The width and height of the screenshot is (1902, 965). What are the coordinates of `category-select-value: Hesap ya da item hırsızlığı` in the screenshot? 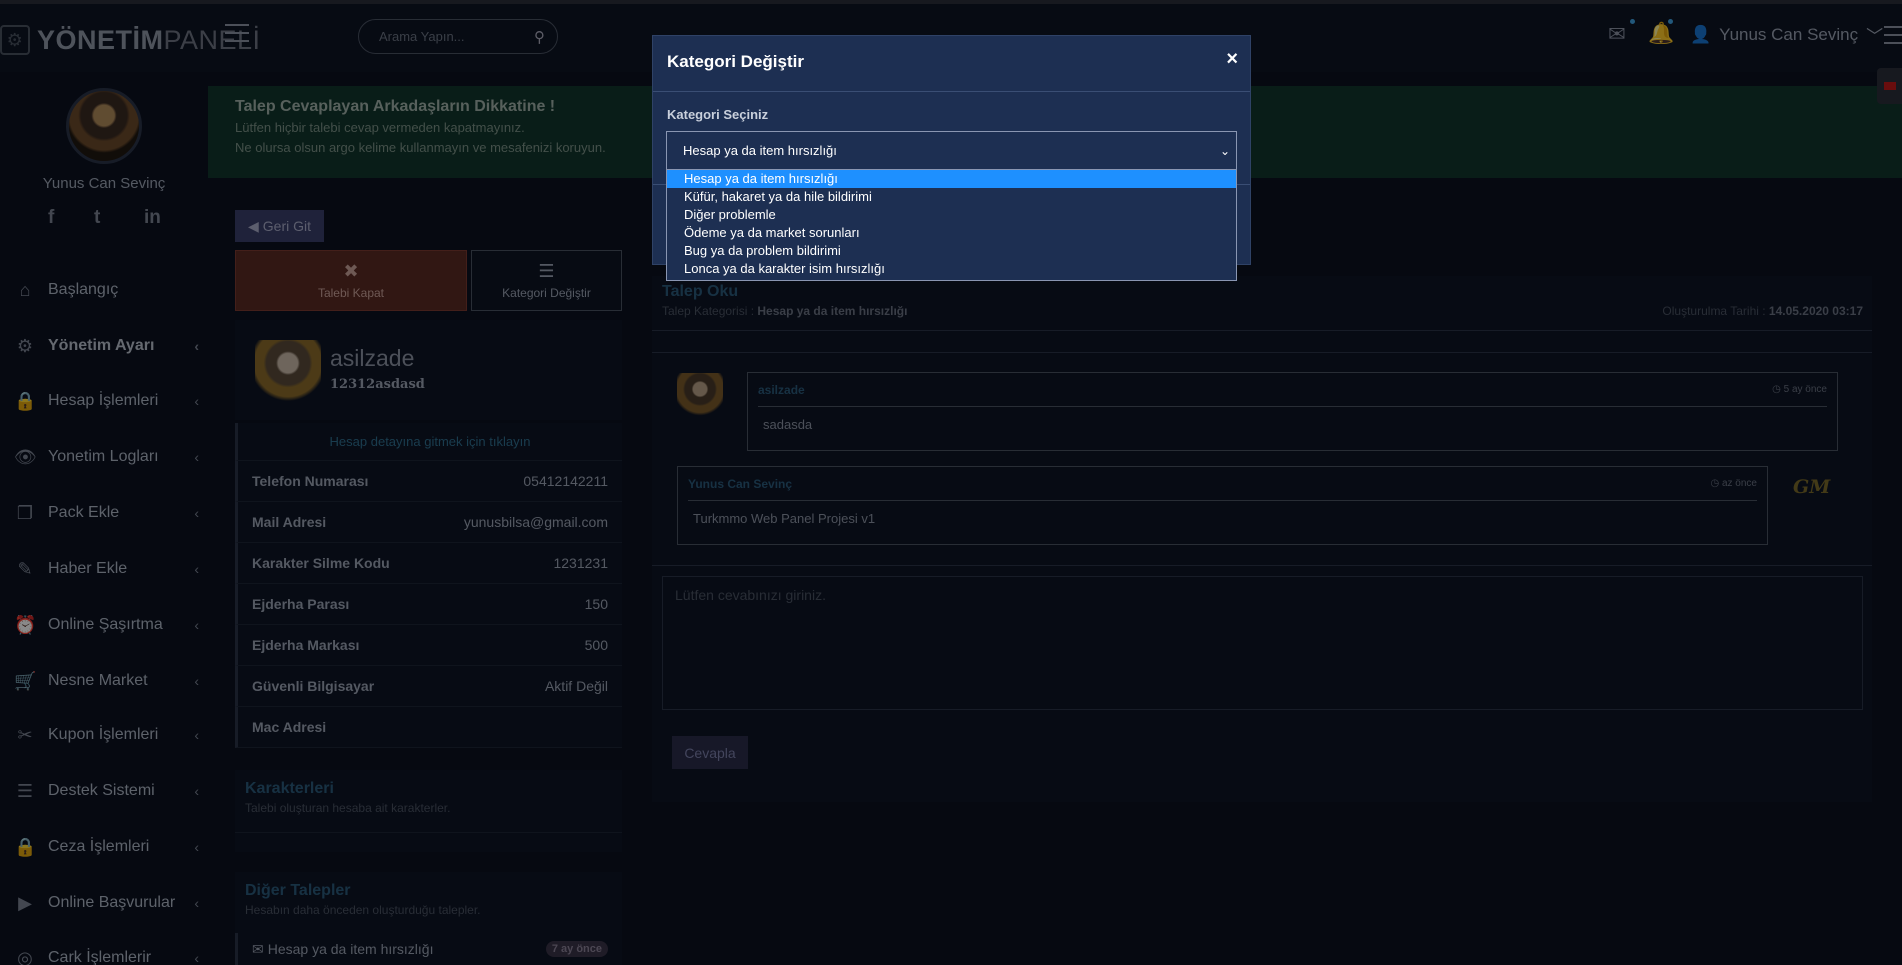 It's located at (760, 150).